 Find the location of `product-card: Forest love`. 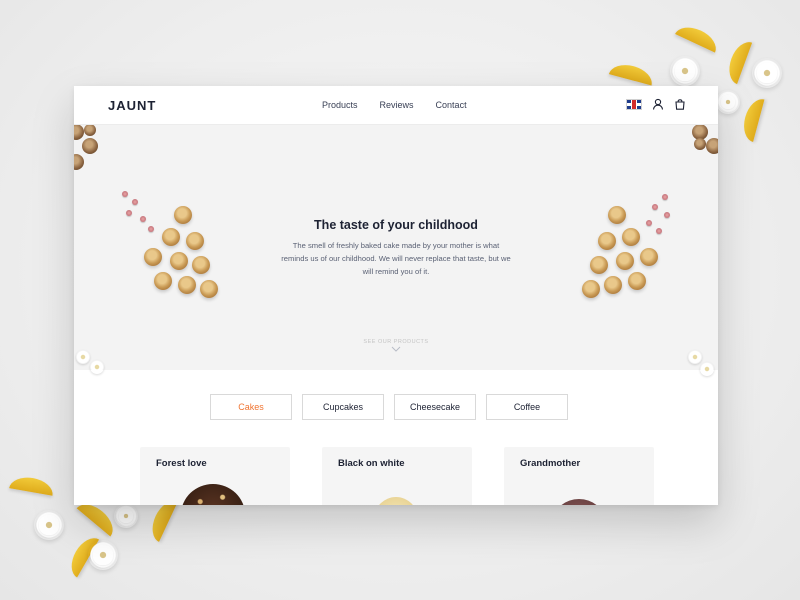

product-card: Forest love is located at coordinates (215, 476).